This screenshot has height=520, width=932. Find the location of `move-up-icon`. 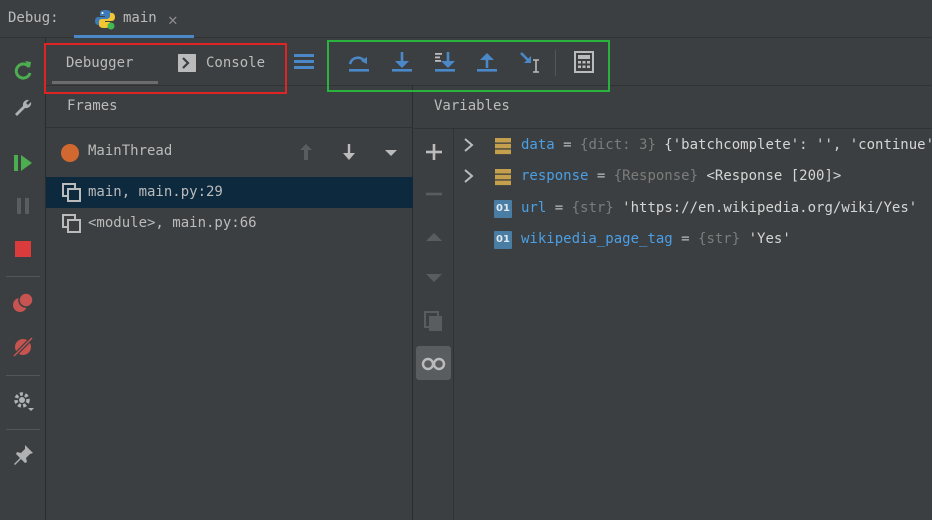

move-up-icon is located at coordinates (434, 237).